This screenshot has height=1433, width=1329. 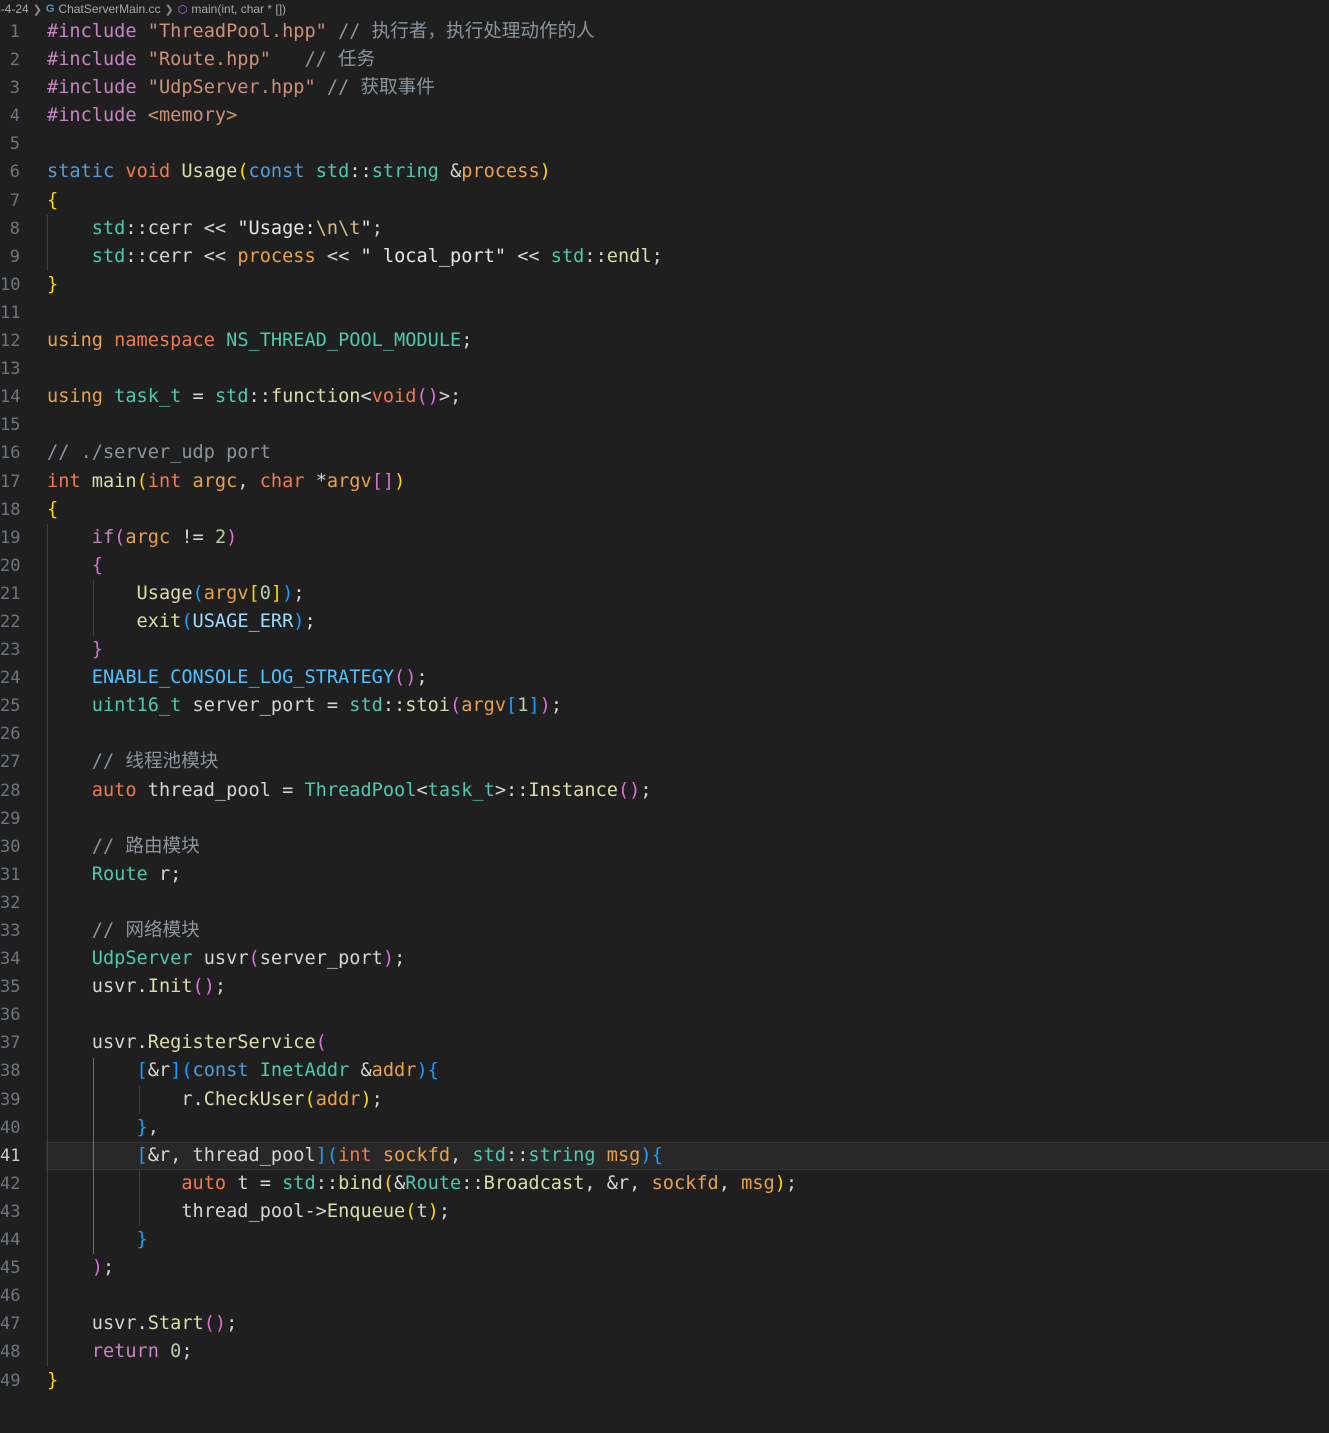 What do you see at coordinates (664, 510) in the screenshot?
I see `code-line: 18 {` at bounding box center [664, 510].